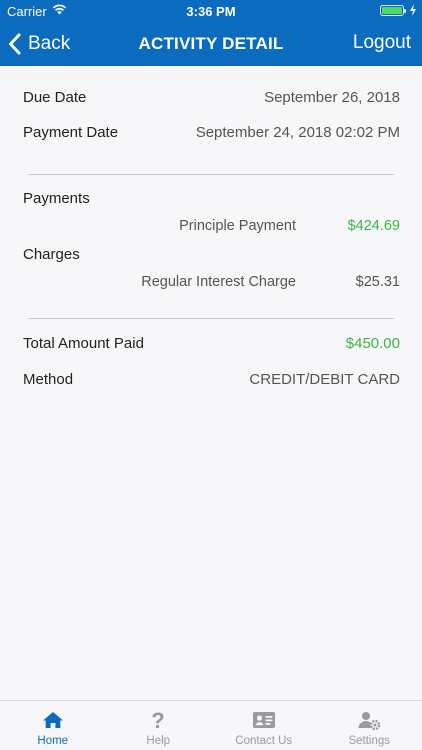  I want to click on navigation-bar: Back ACTIVITY DETAIL Logout, so click(211, 44).